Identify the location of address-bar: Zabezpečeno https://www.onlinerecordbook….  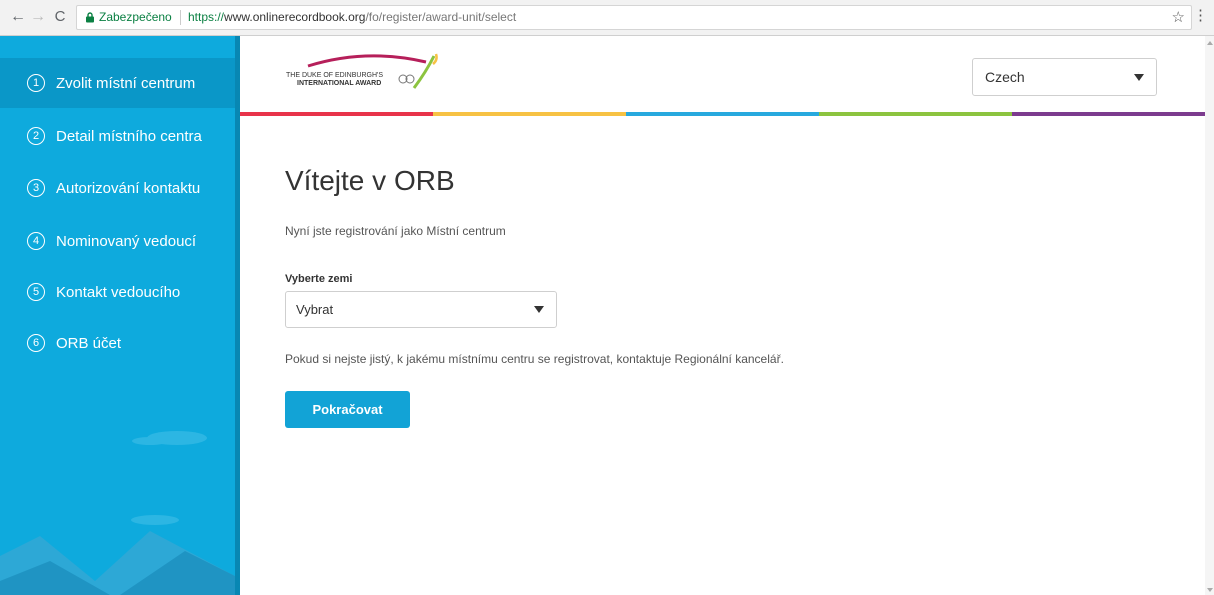
(634, 17).